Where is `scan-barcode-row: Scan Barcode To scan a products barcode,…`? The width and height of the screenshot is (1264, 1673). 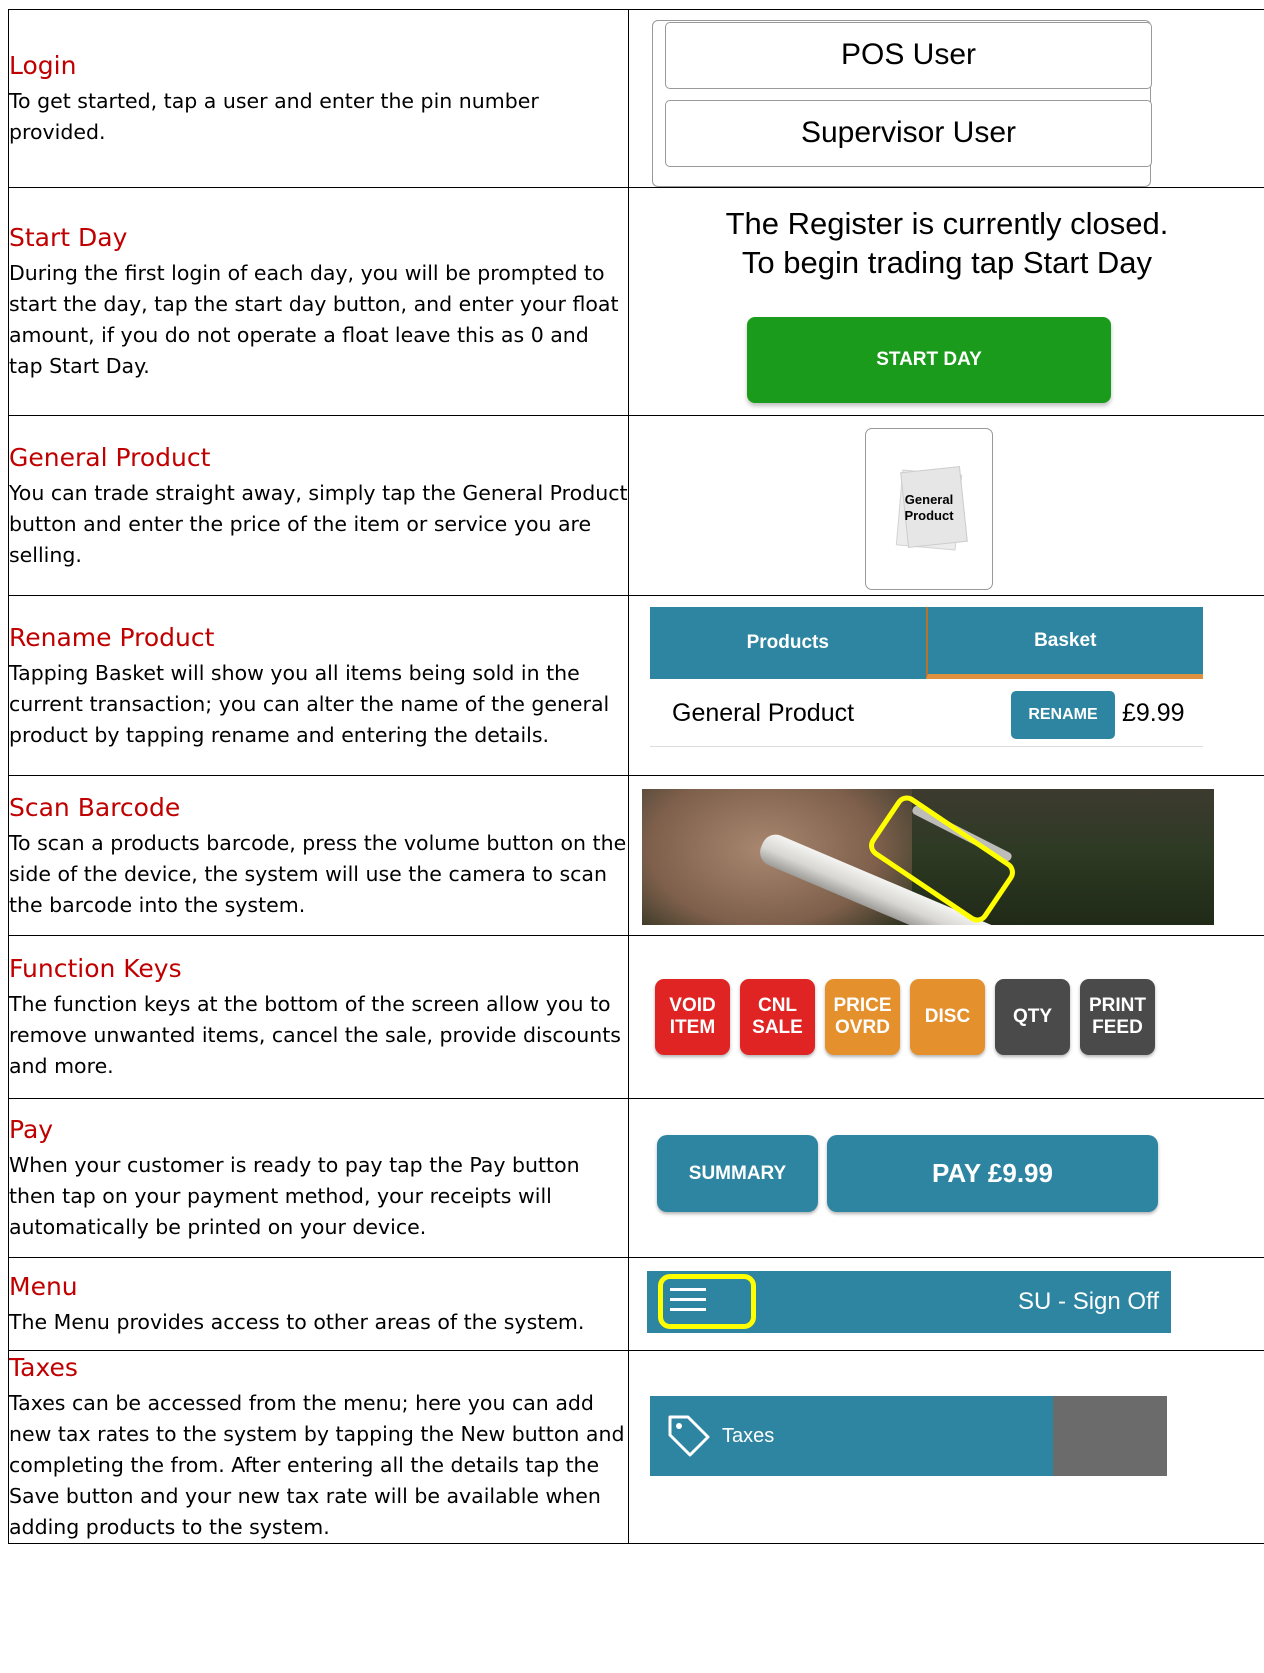
scan-barcode-row: Scan Barcode To scan a products barcode,… is located at coordinates (636, 855).